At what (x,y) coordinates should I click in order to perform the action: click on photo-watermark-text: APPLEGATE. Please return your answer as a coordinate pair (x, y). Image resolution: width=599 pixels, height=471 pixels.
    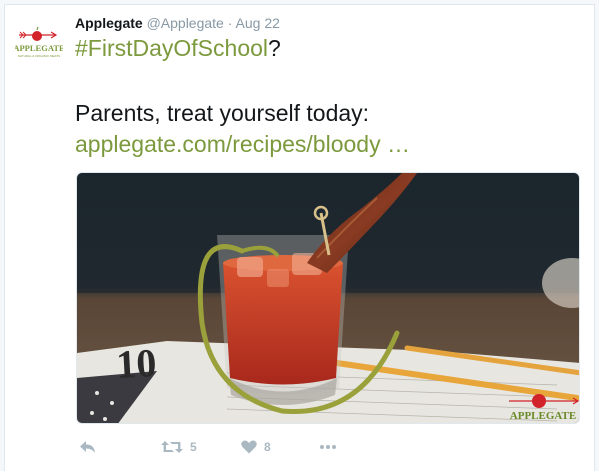
    Looking at the image, I should click on (543, 416).